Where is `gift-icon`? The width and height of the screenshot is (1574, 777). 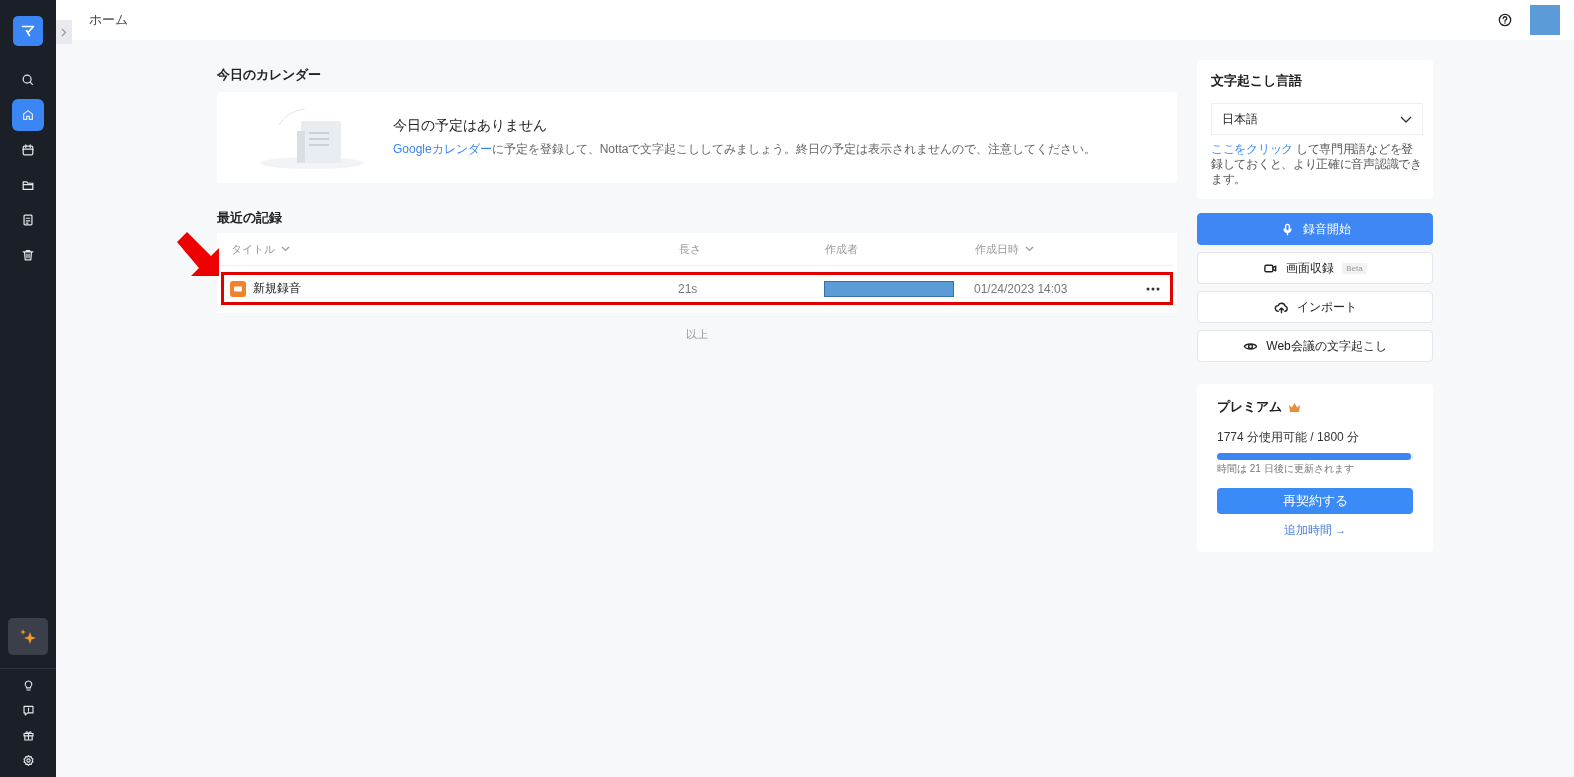 gift-icon is located at coordinates (28, 735).